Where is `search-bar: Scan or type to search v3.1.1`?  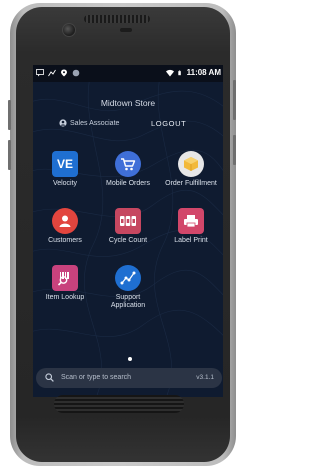 search-bar: Scan or type to search v3.1.1 is located at coordinates (129, 378).